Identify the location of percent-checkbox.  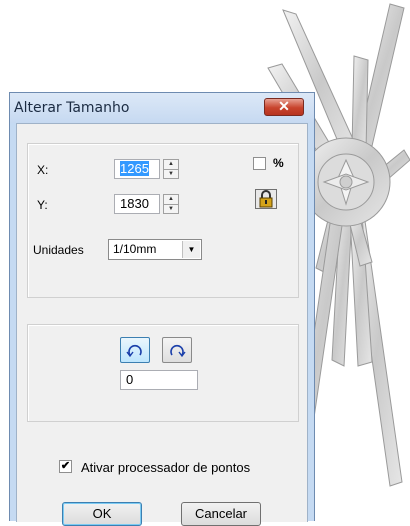
(259, 163).